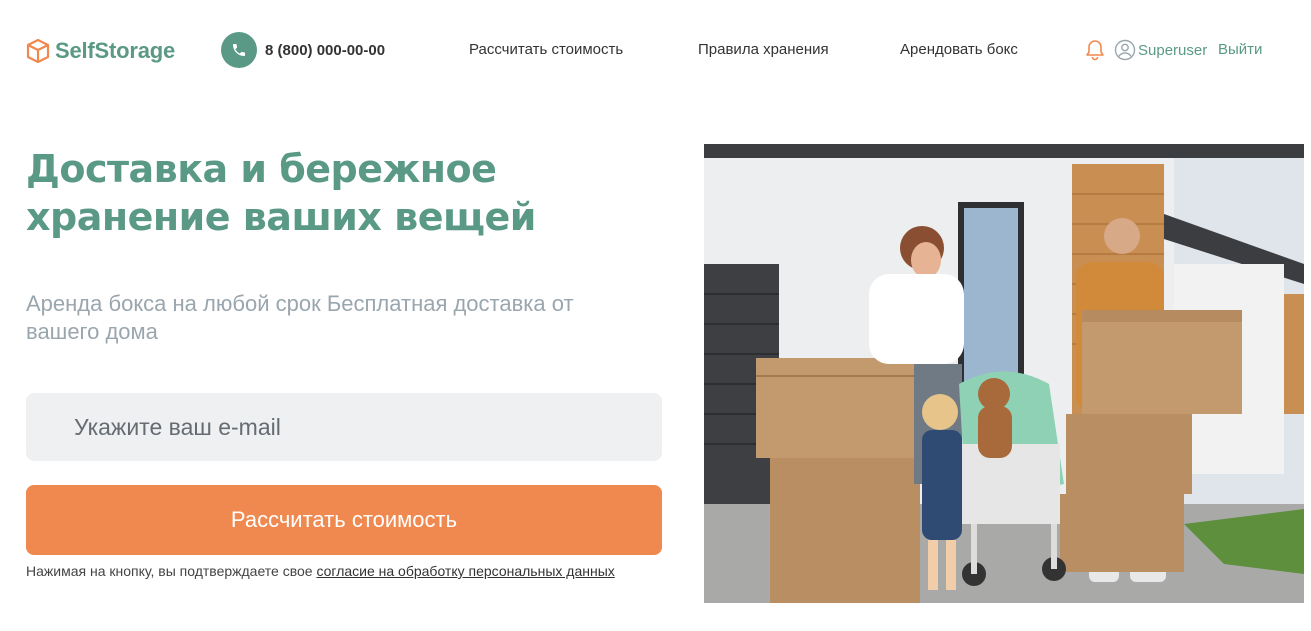 The height and width of the screenshot is (631, 1311). I want to click on user-profile: Superuser, so click(1160, 50).